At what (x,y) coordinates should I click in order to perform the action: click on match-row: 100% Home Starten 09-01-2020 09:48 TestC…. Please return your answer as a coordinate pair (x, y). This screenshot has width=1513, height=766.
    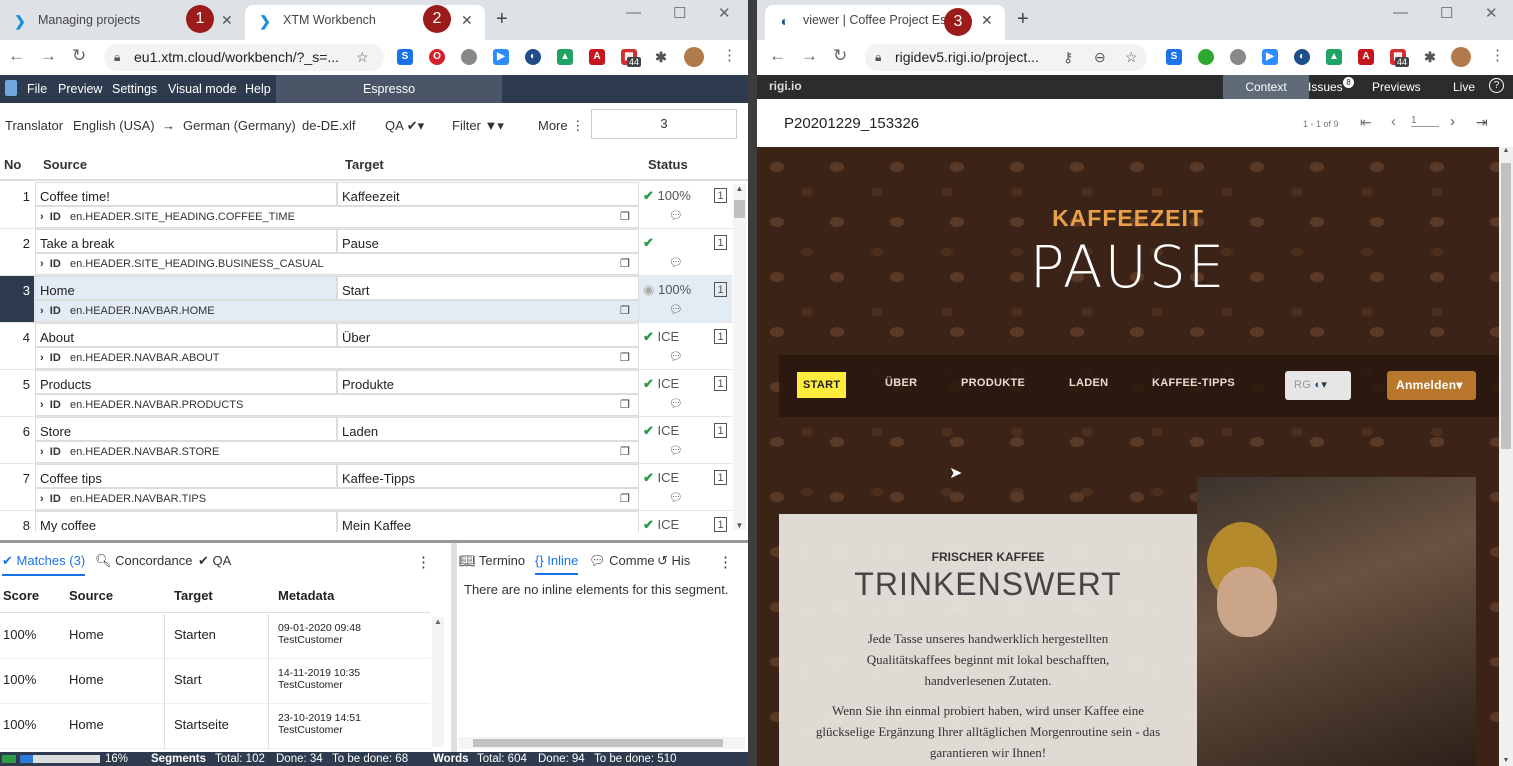
    Looking at the image, I should click on (215, 636).